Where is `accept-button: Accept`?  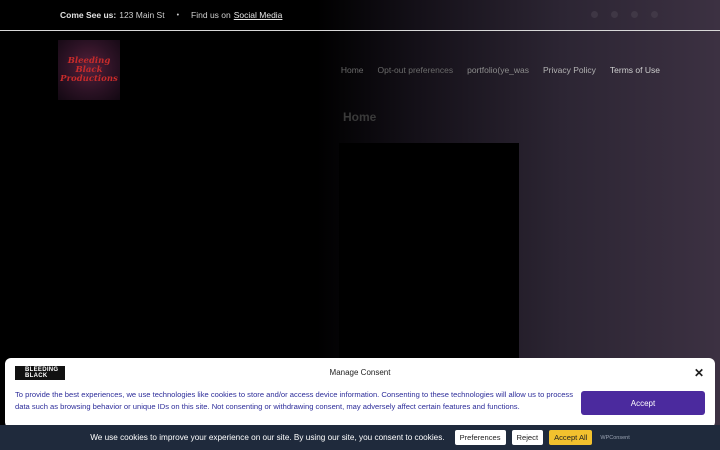 accept-button: Accept is located at coordinates (643, 403).